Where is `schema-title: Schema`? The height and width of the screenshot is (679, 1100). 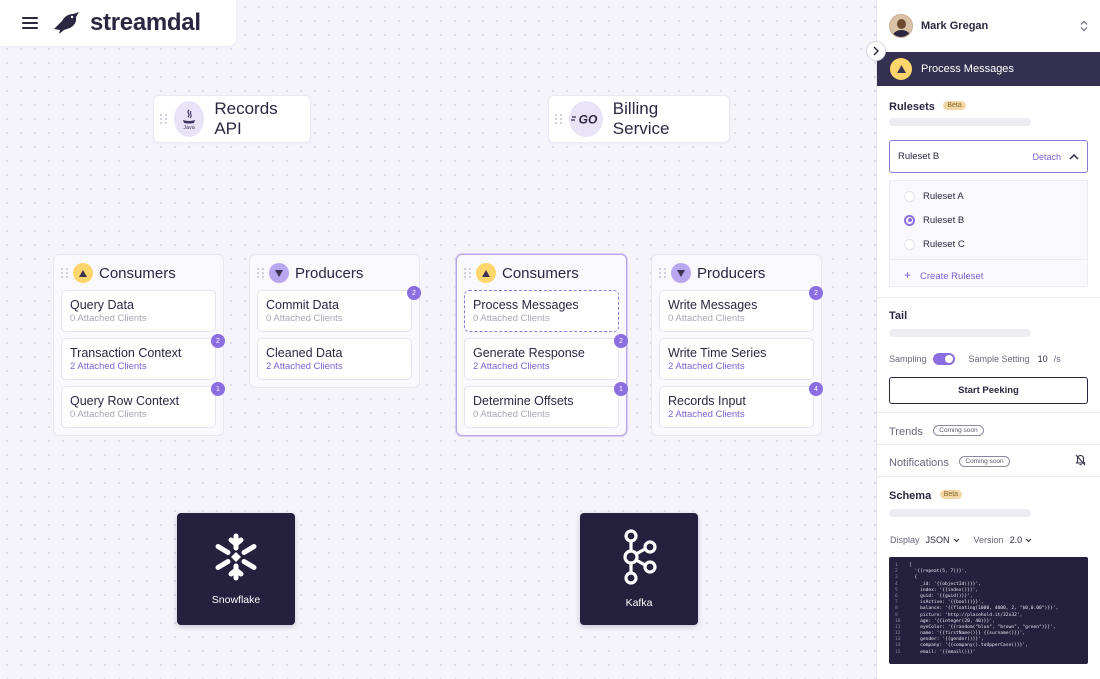 schema-title: Schema is located at coordinates (910, 496).